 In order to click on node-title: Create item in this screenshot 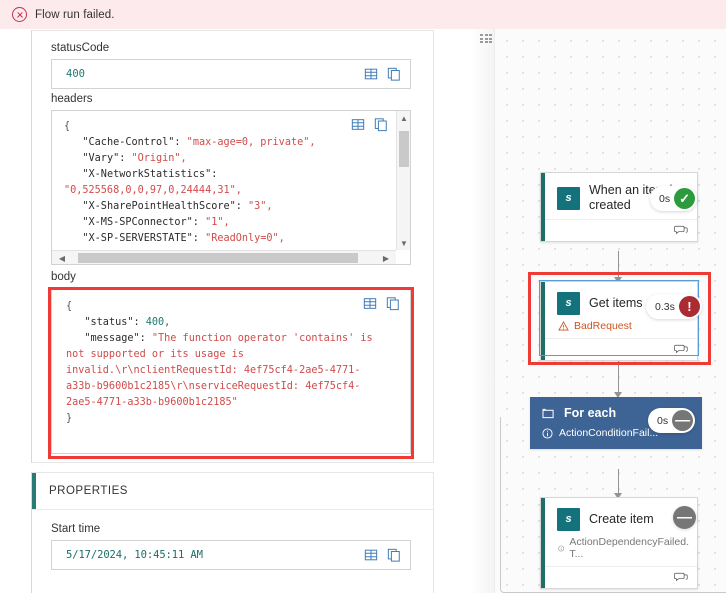, I will do `click(621, 519)`.